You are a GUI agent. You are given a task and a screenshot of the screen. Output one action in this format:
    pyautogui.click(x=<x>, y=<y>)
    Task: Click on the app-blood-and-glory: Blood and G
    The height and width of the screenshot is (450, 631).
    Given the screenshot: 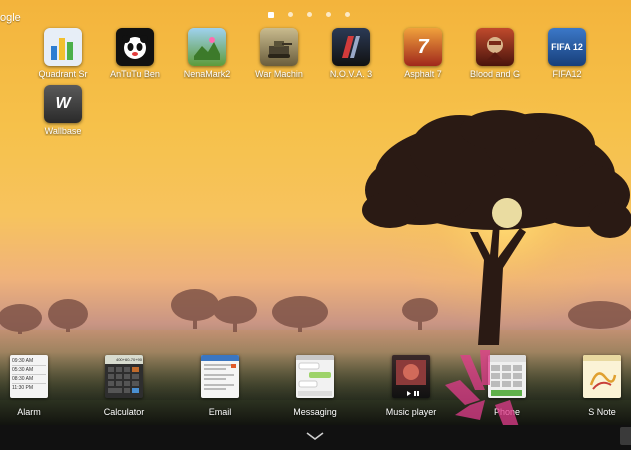 What is the action you would take?
    pyautogui.click(x=495, y=53)
    